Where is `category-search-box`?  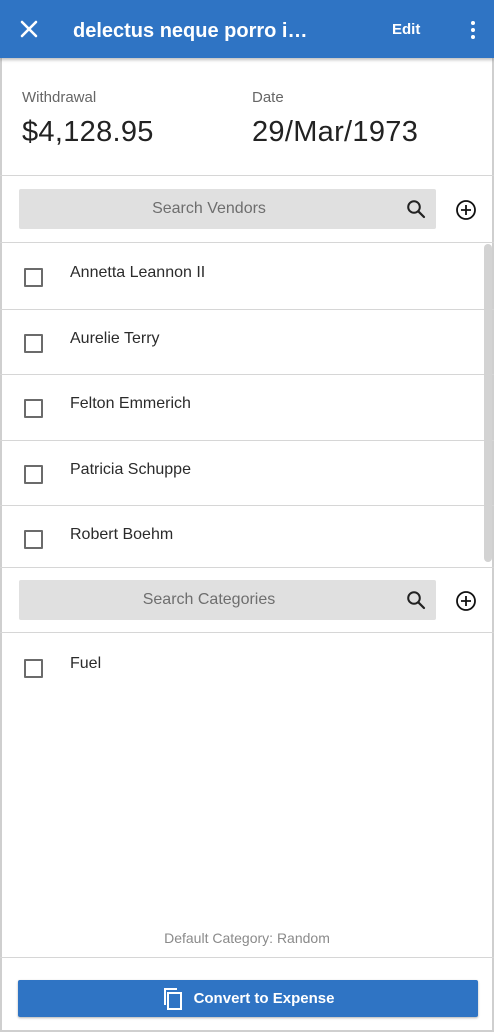 category-search-box is located at coordinates (227, 600).